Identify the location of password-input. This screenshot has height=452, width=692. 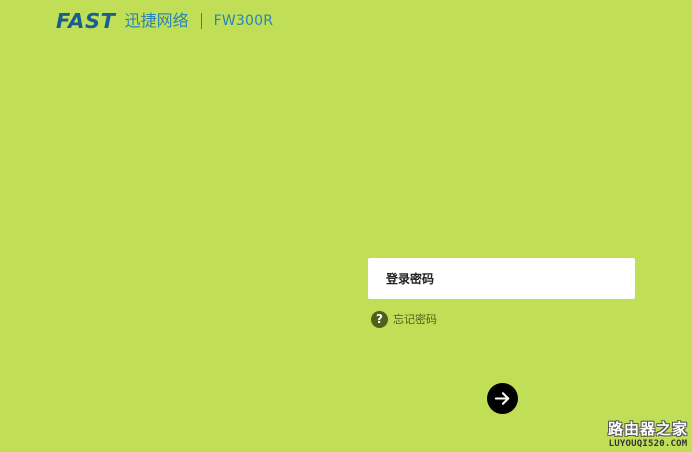
(501, 278).